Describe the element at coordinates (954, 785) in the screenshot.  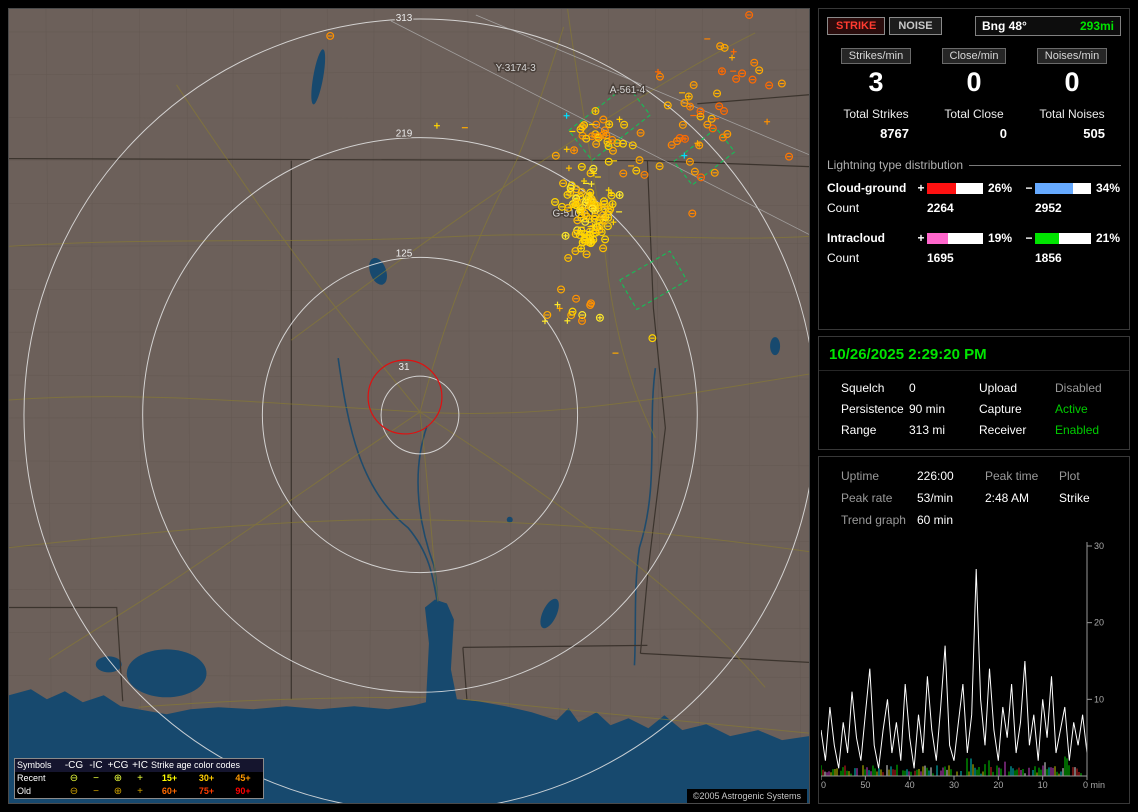
I see `svg-text: 30` at that location.